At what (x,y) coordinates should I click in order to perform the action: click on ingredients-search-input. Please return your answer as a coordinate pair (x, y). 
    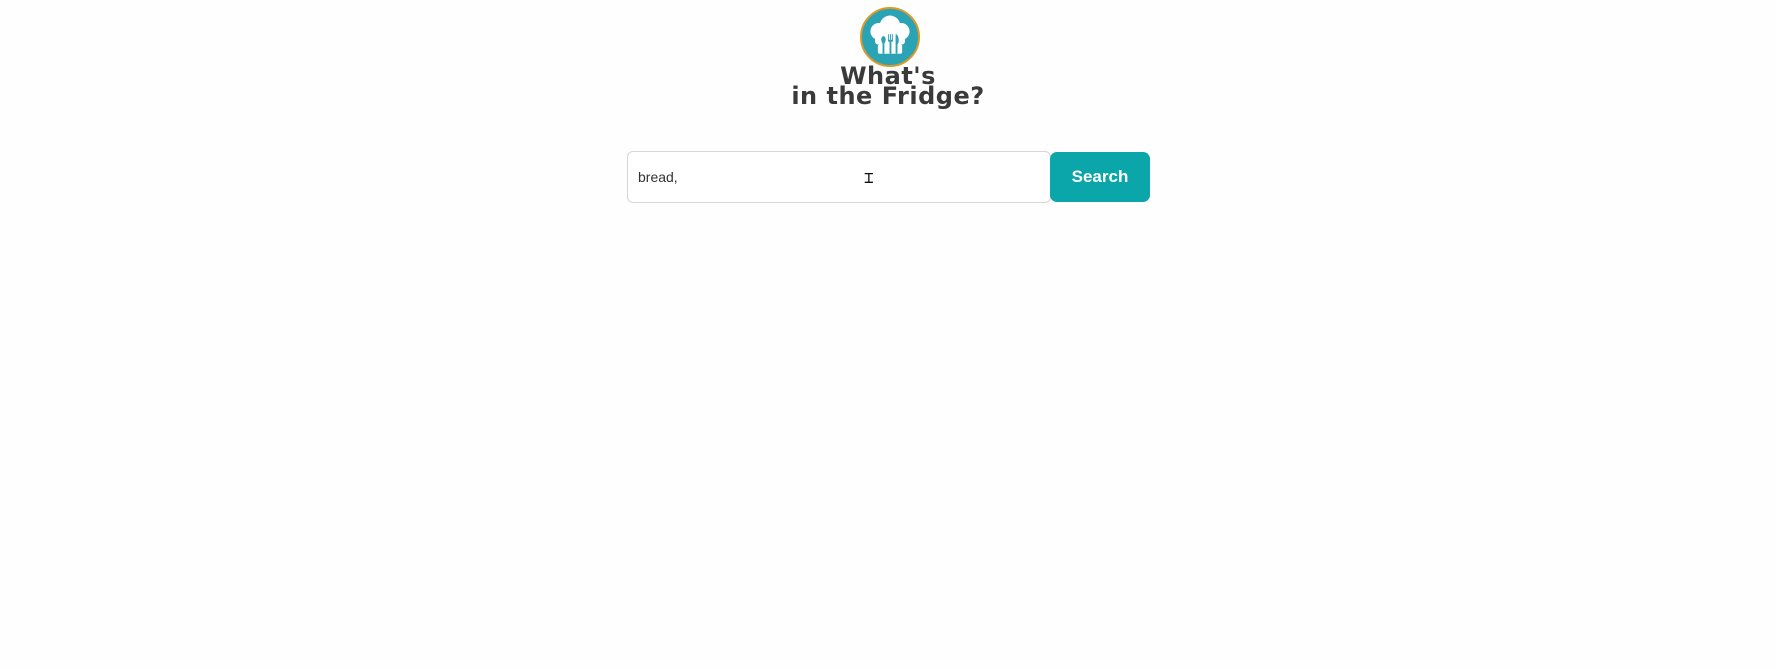
    Looking at the image, I should click on (839, 177).